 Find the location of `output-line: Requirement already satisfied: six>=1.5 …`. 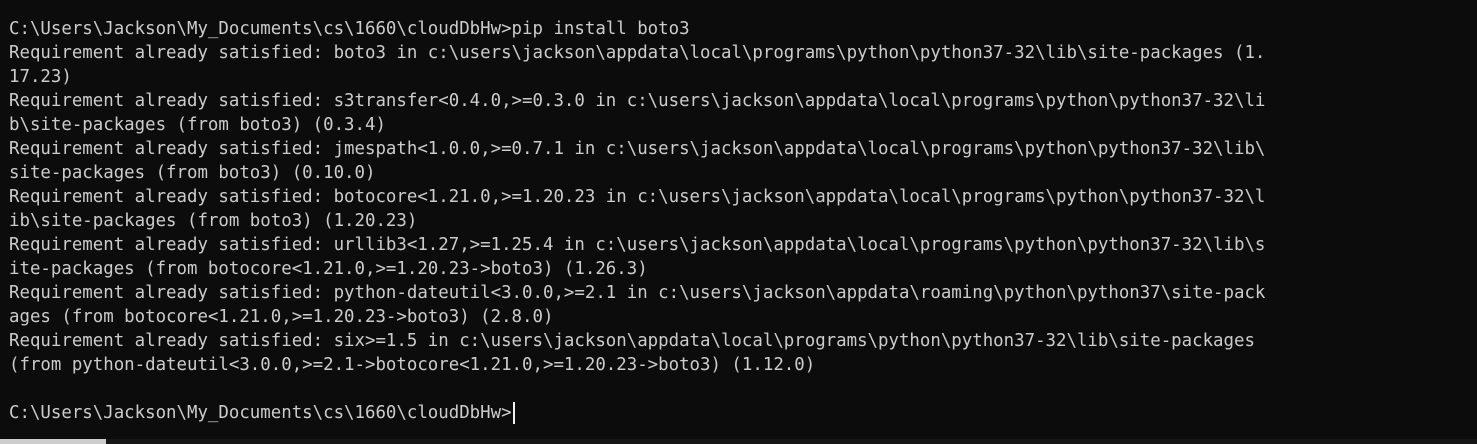

output-line: Requirement already satisfied: six>=1.5 … is located at coordinates (632, 341).